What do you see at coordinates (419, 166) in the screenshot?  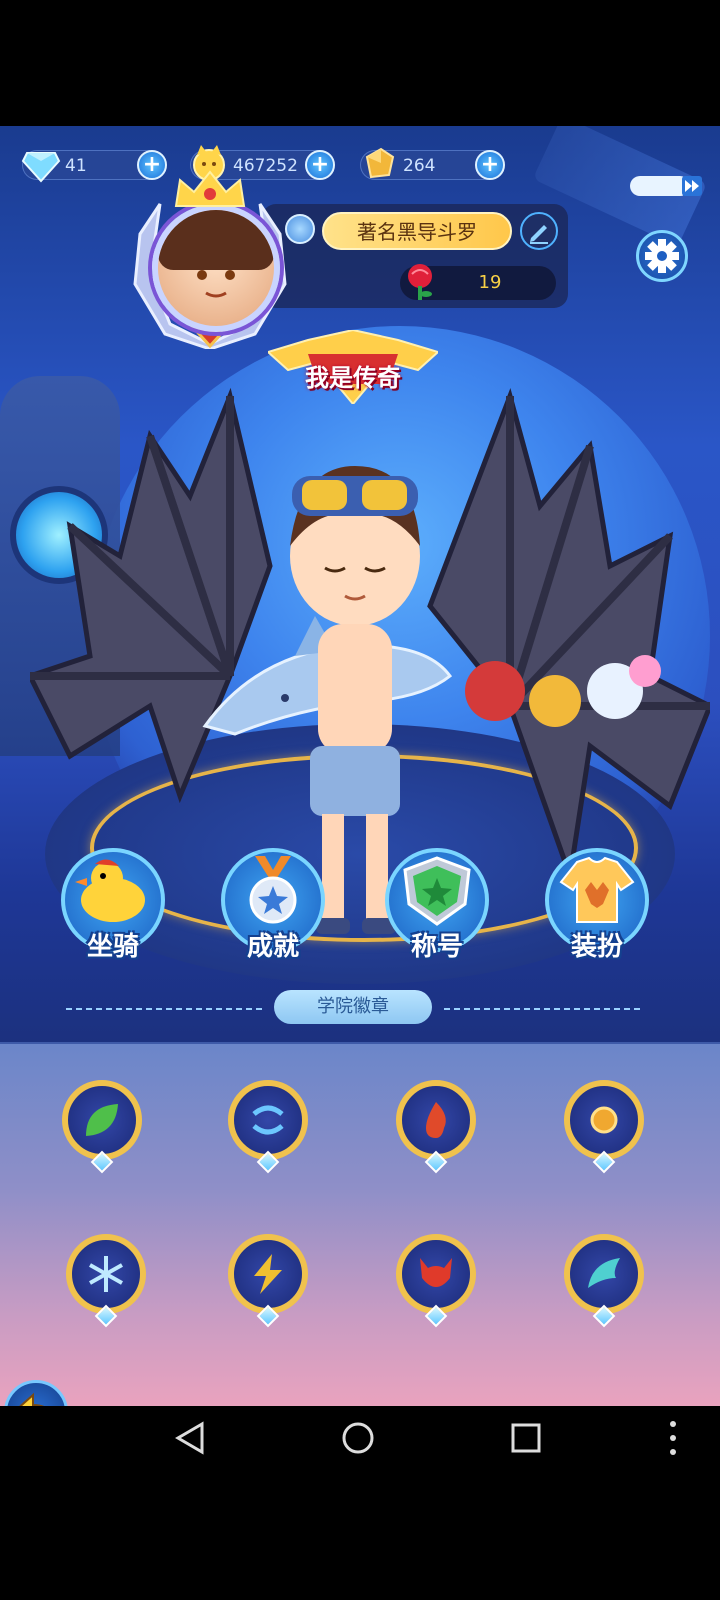 I see `gold-ore-value: 264` at bounding box center [419, 166].